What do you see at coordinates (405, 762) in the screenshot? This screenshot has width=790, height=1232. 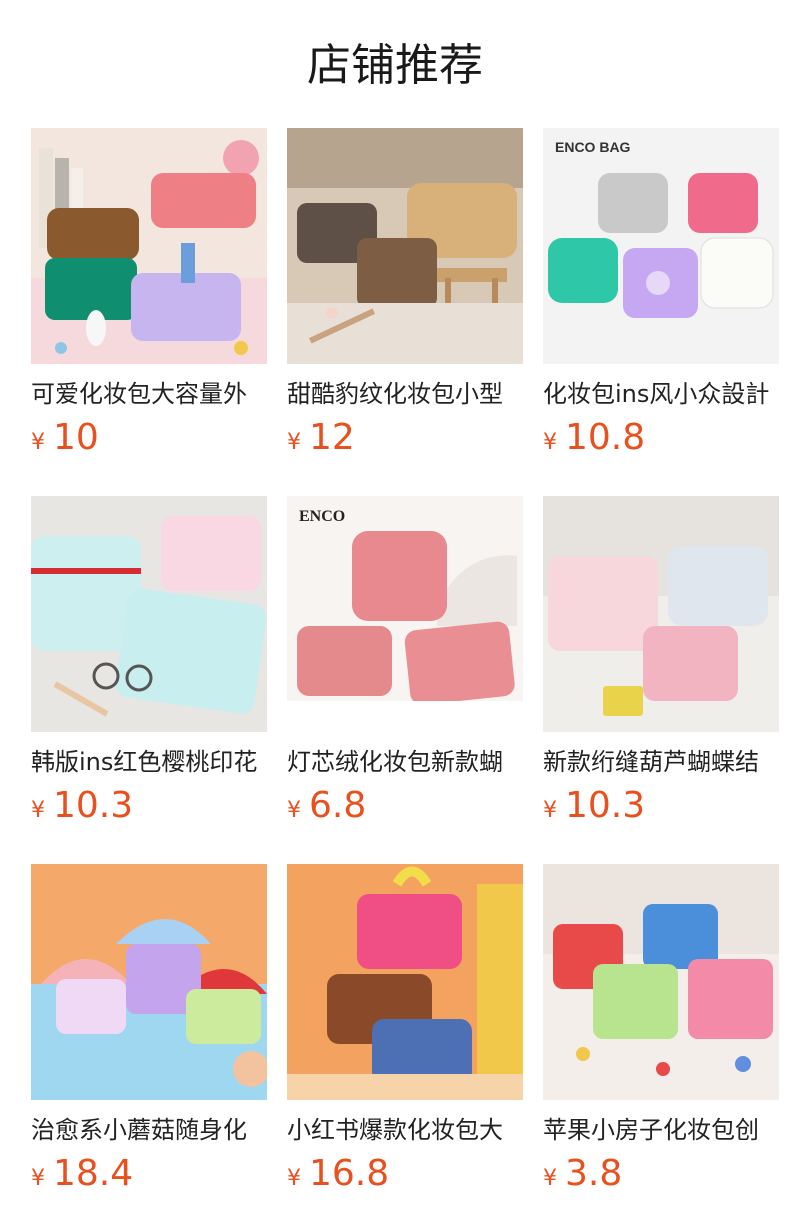 I see `product-name: 灯芯绒化妆包新款蝴` at bounding box center [405, 762].